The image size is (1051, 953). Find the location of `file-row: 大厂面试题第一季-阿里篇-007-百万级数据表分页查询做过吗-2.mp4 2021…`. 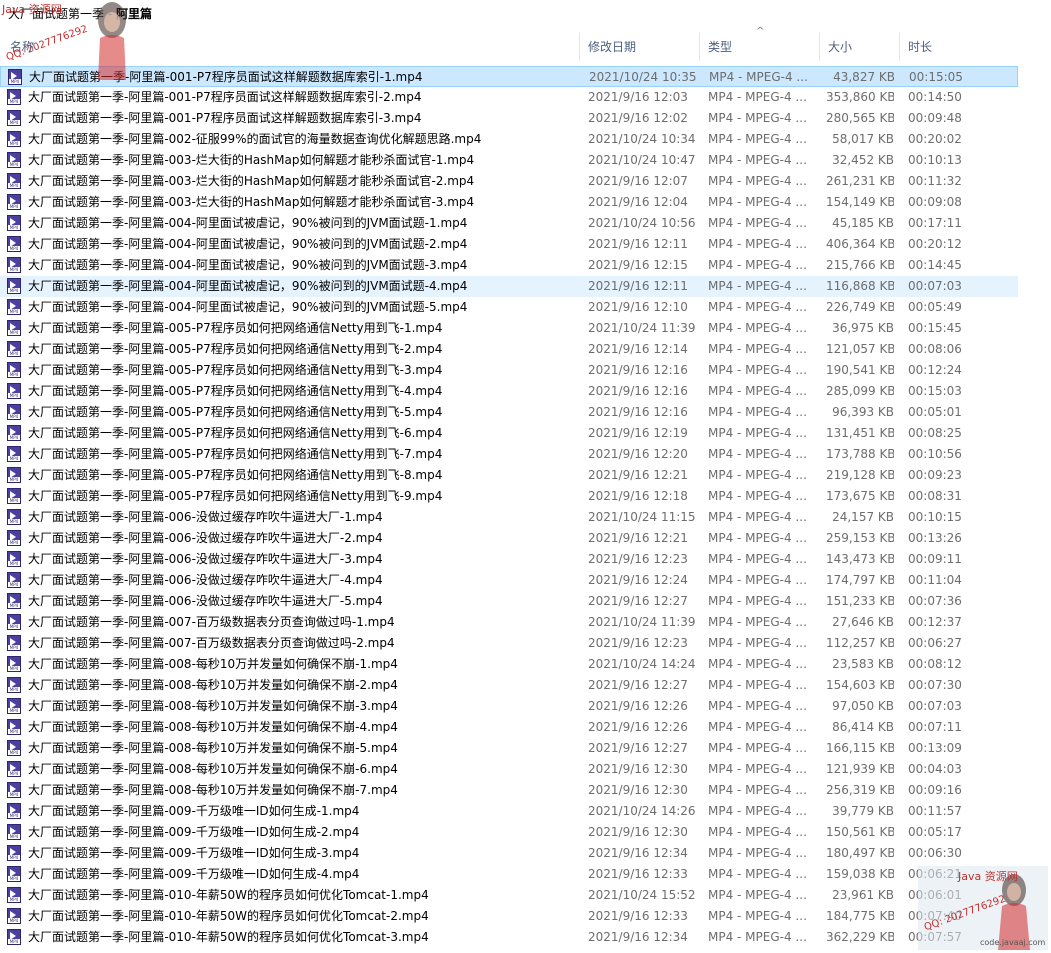

file-row: 大厂面试题第一季-阿里篇-007-百万级数据表分页查询做过吗-2.mp4 2021… is located at coordinates (509, 643).